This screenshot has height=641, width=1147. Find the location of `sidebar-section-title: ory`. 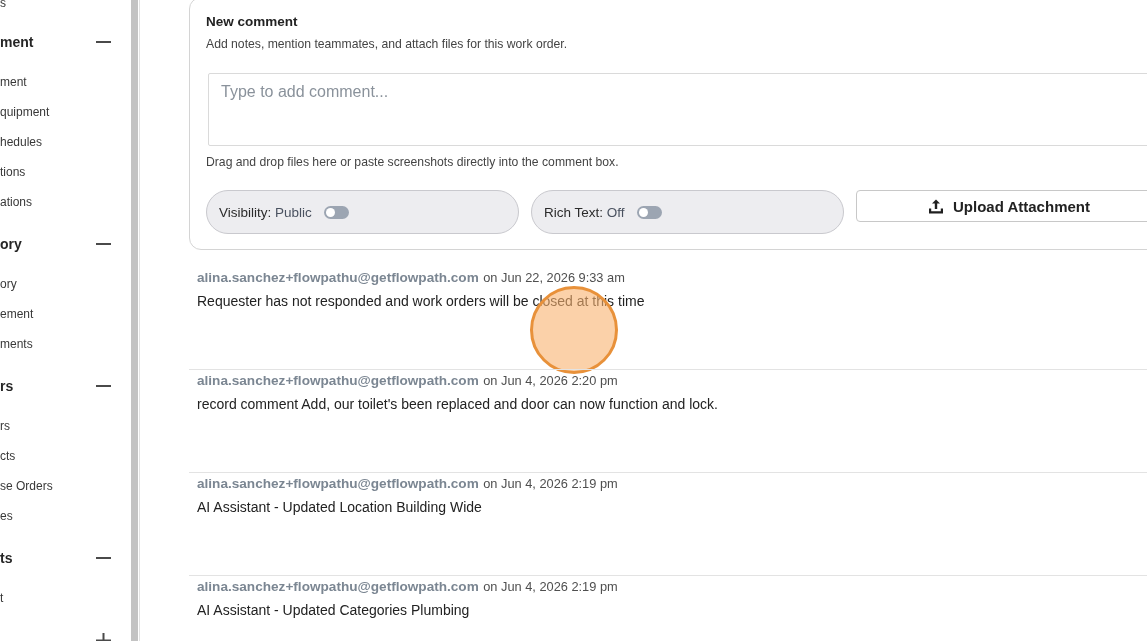

sidebar-section-title: ory is located at coordinates (11, 244).